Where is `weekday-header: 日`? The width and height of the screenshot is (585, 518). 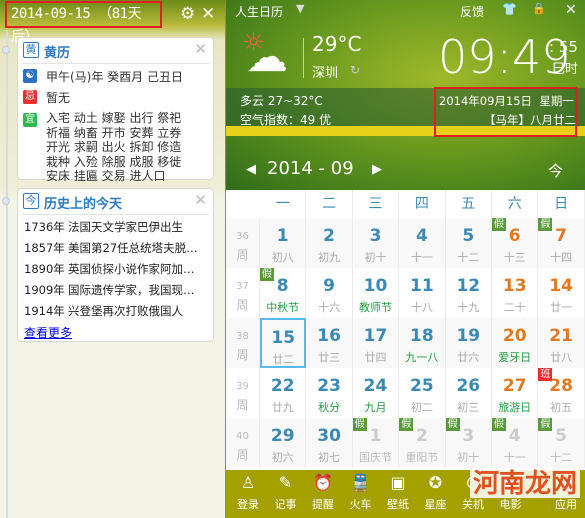
weekday-header: 日 is located at coordinates (561, 204).